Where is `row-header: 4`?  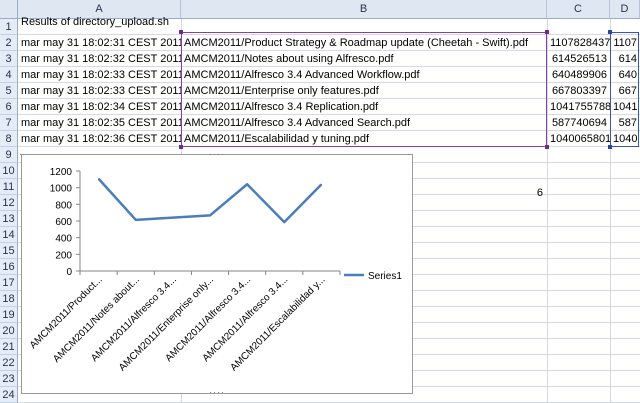
row-header: 4 is located at coordinates (9, 75).